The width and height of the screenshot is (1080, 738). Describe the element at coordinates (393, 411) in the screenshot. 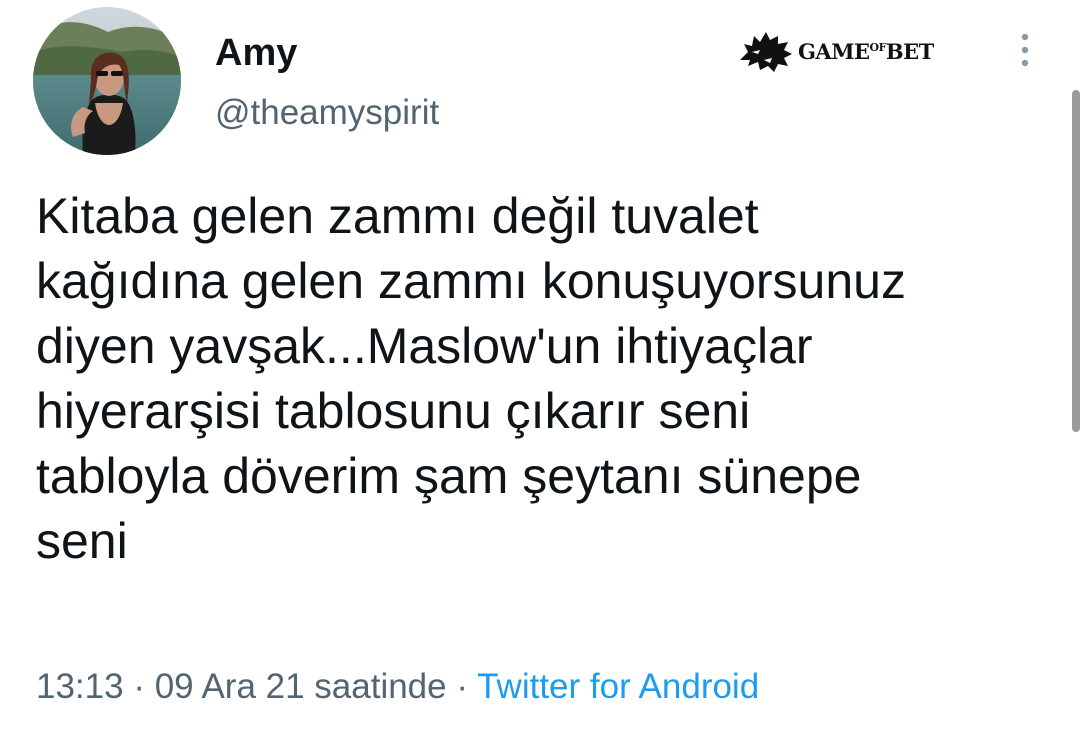

I see `tweet-text-line: hiyerarşisi tablosunu çıkarır seni` at that location.